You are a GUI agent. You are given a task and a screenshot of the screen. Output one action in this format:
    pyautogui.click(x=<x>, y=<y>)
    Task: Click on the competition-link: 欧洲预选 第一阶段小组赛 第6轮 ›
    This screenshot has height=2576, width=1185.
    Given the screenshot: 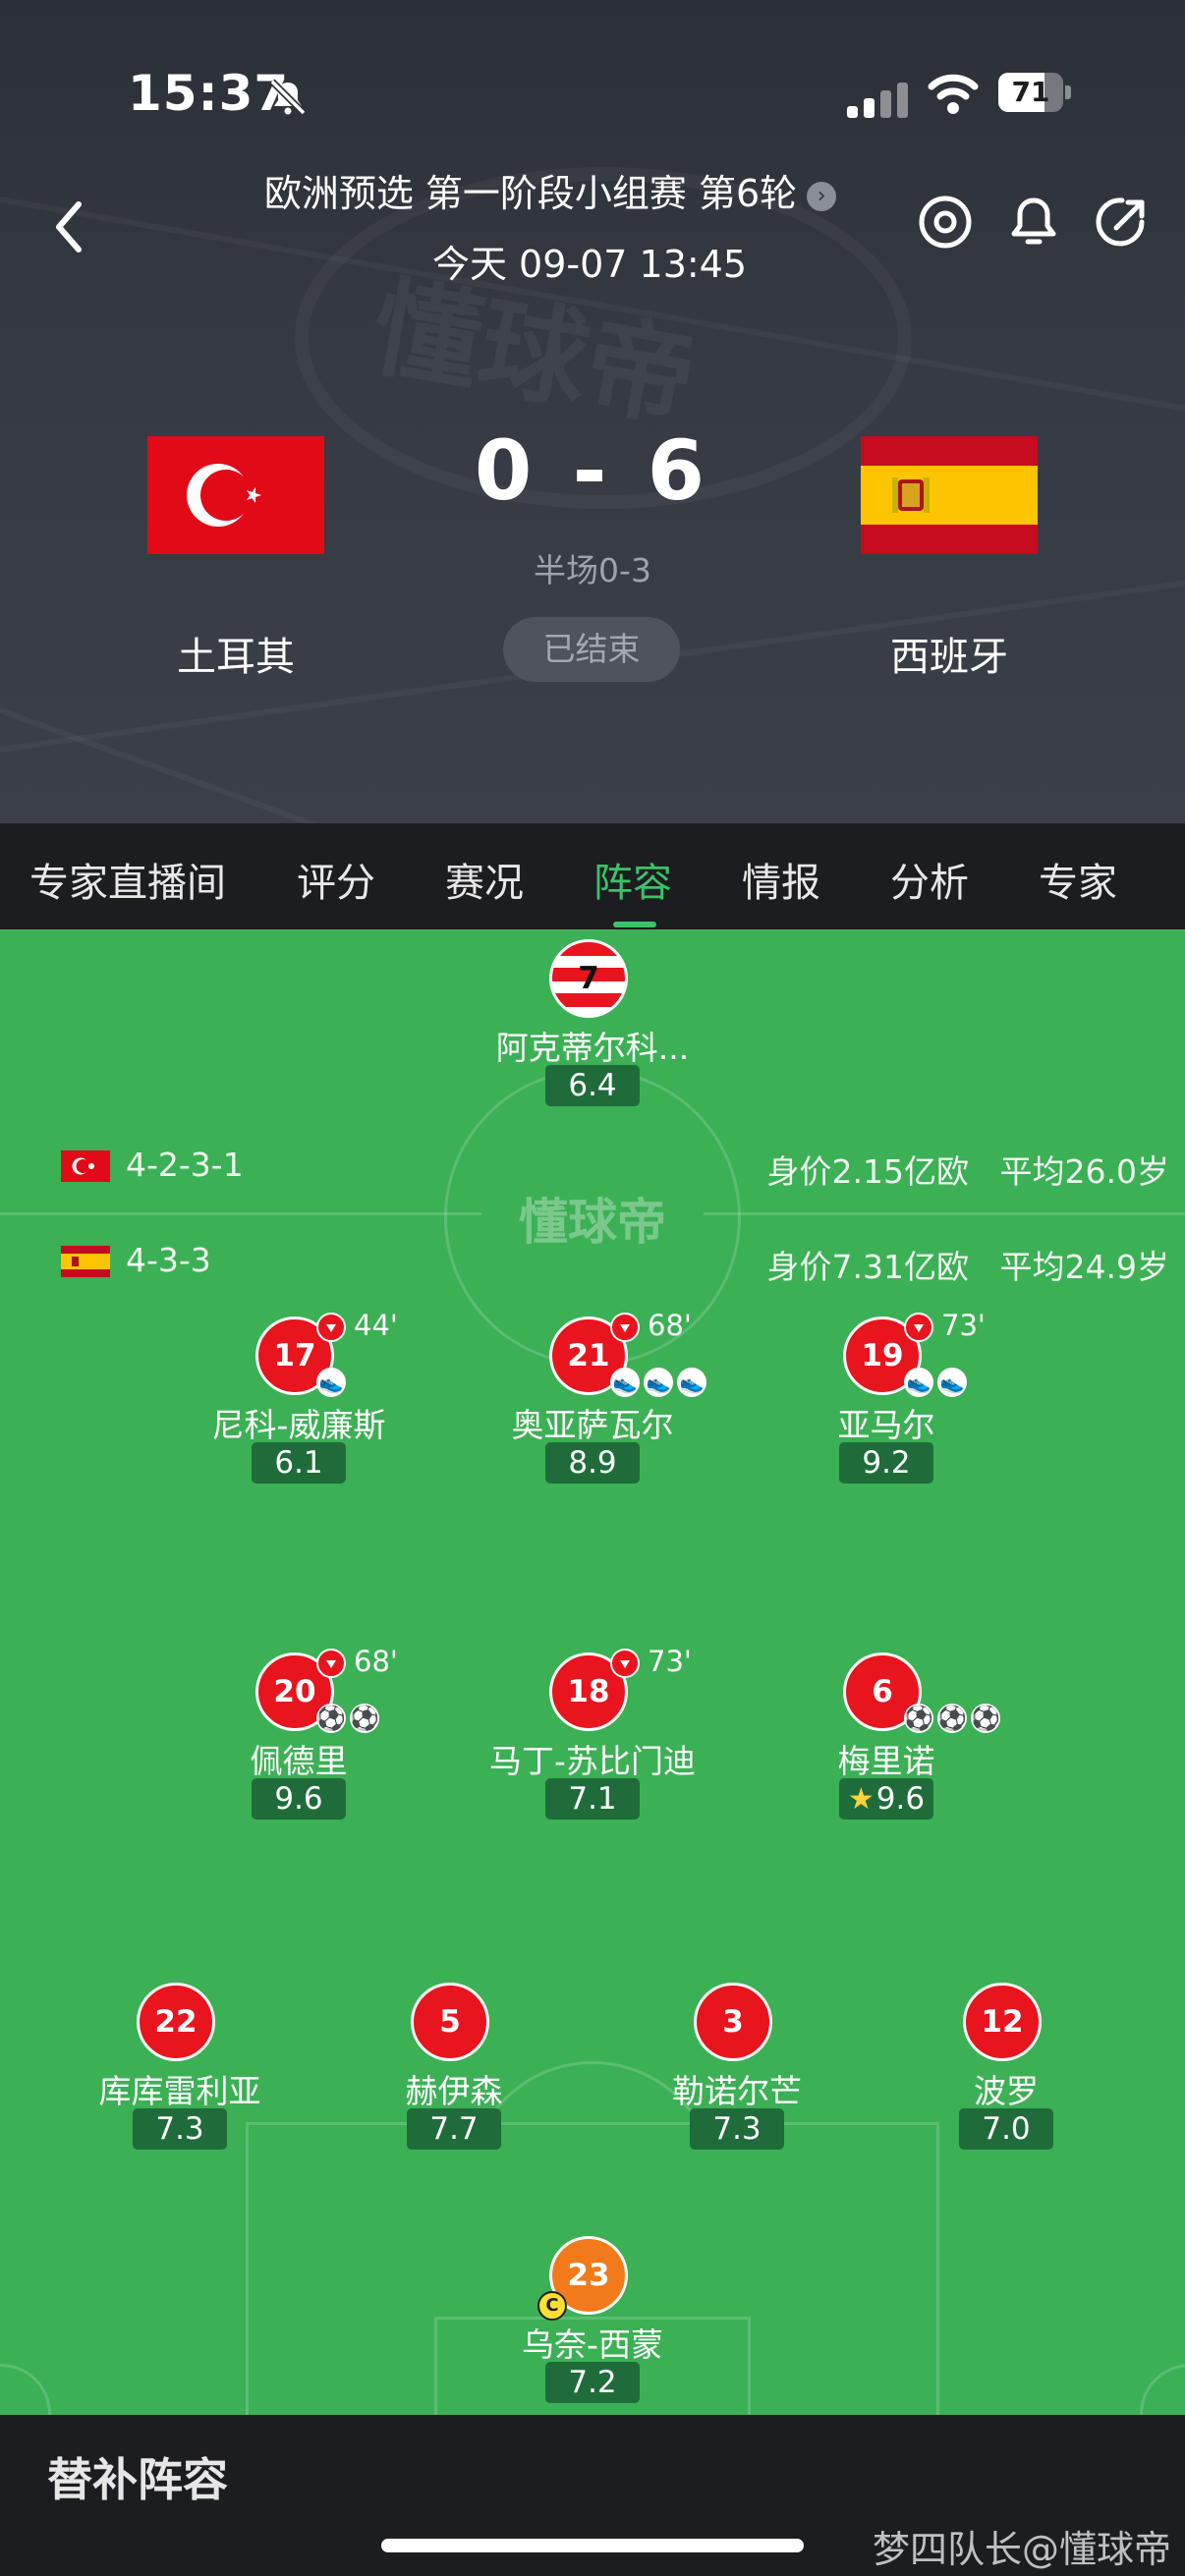 What is the action you would take?
    pyautogui.click(x=550, y=190)
    